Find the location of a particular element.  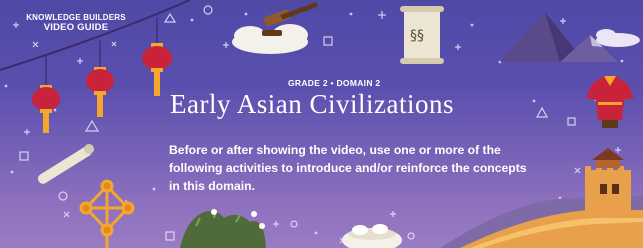

scroll-icon: §§ is located at coordinates (422, 35).